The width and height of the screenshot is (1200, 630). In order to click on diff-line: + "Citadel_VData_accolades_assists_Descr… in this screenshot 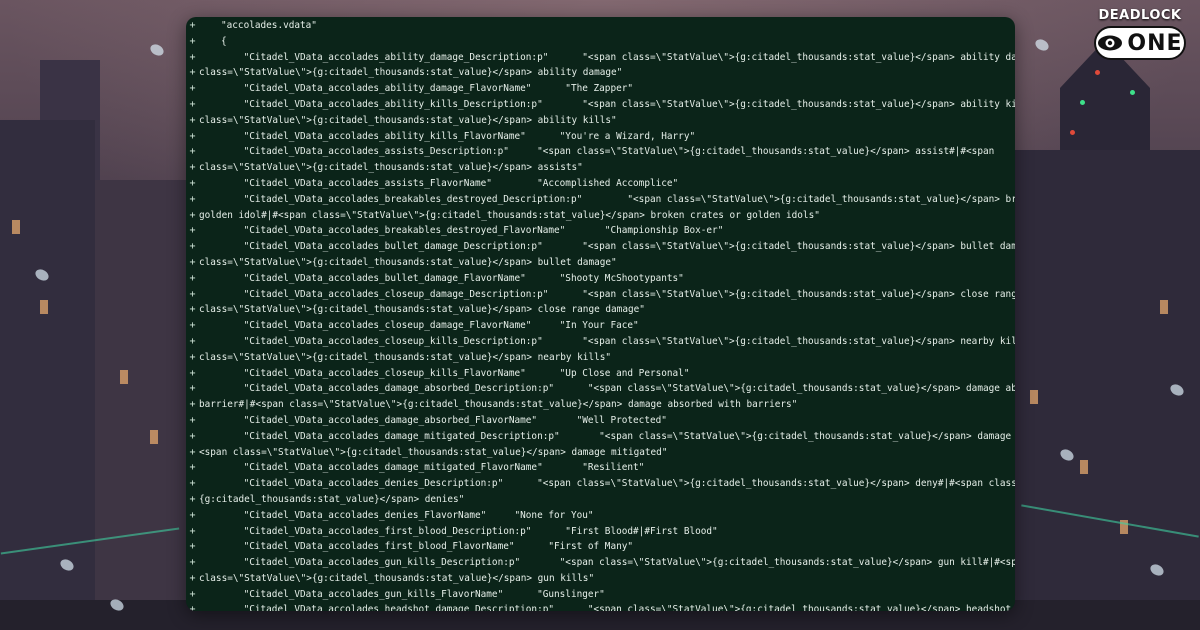, I will do `click(600, 152)`.